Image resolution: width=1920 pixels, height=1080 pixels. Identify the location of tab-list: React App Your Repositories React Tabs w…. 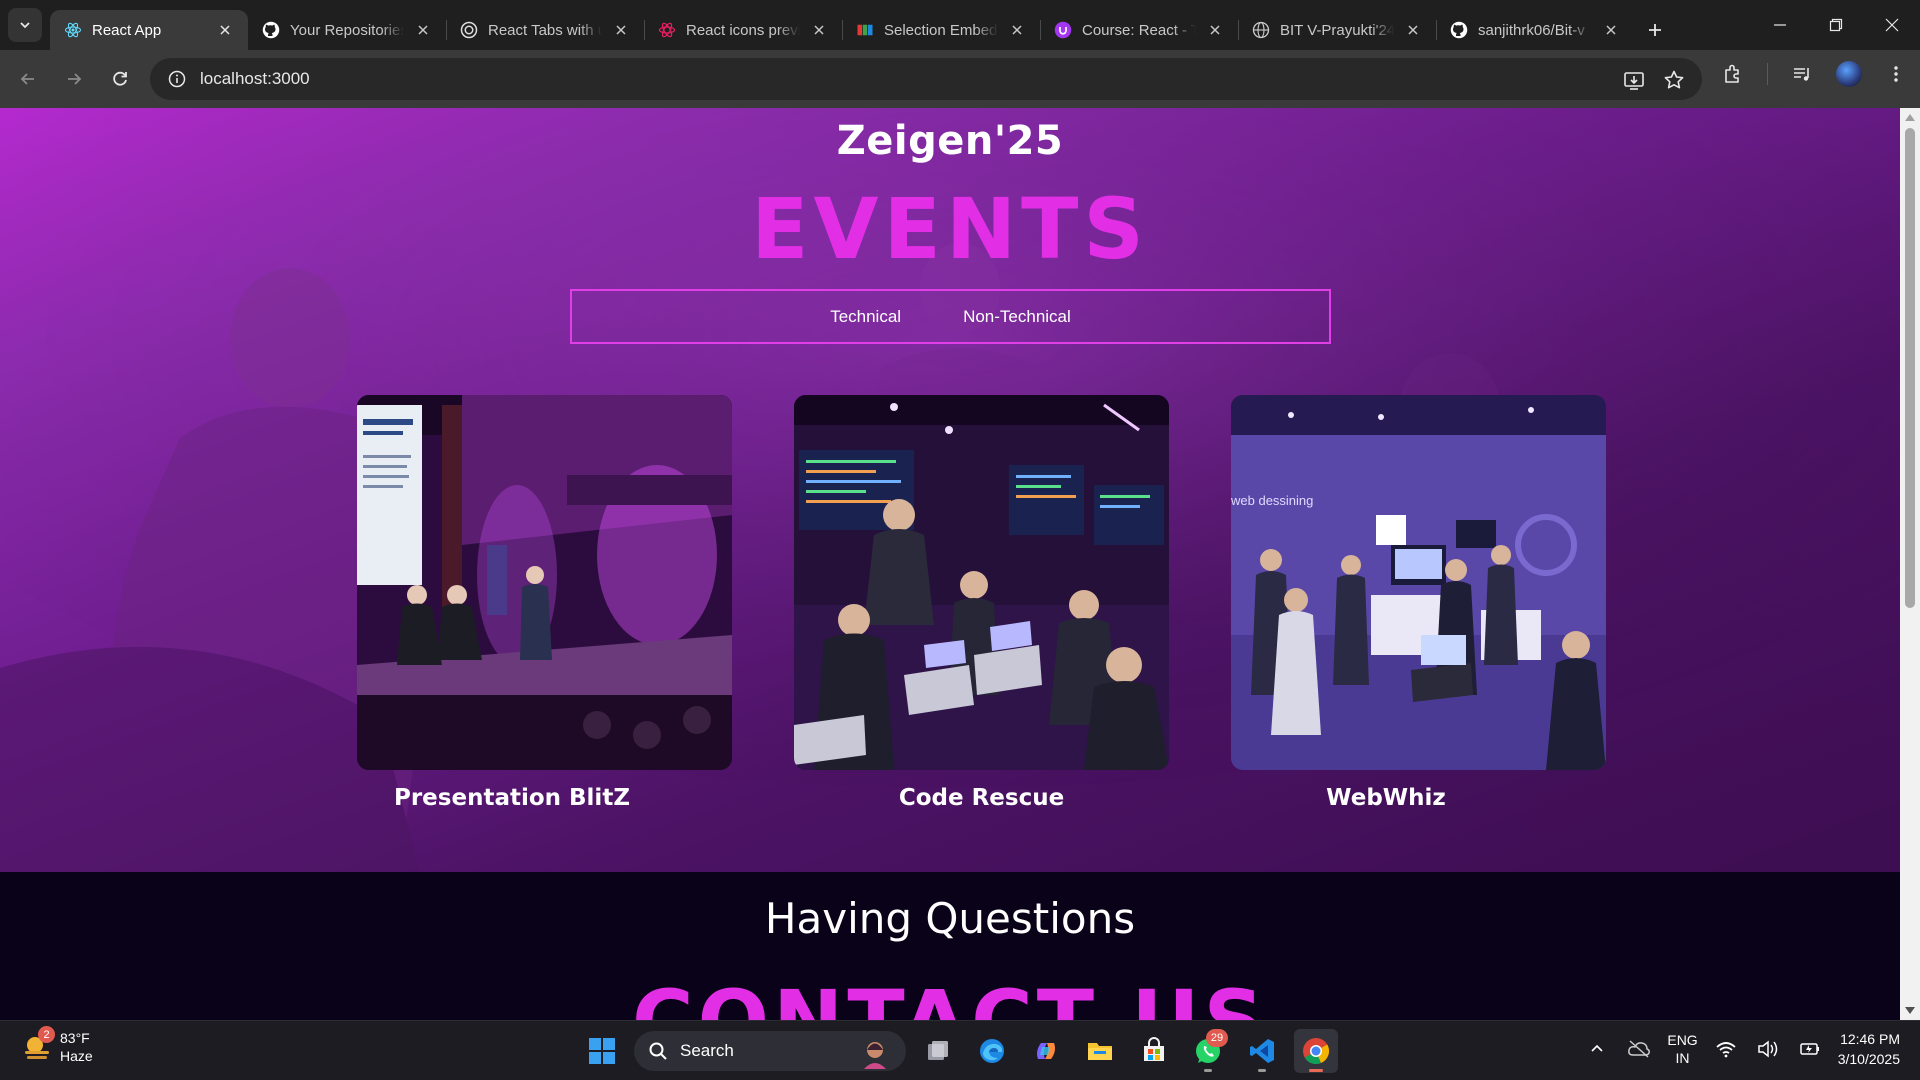
(861, 27).